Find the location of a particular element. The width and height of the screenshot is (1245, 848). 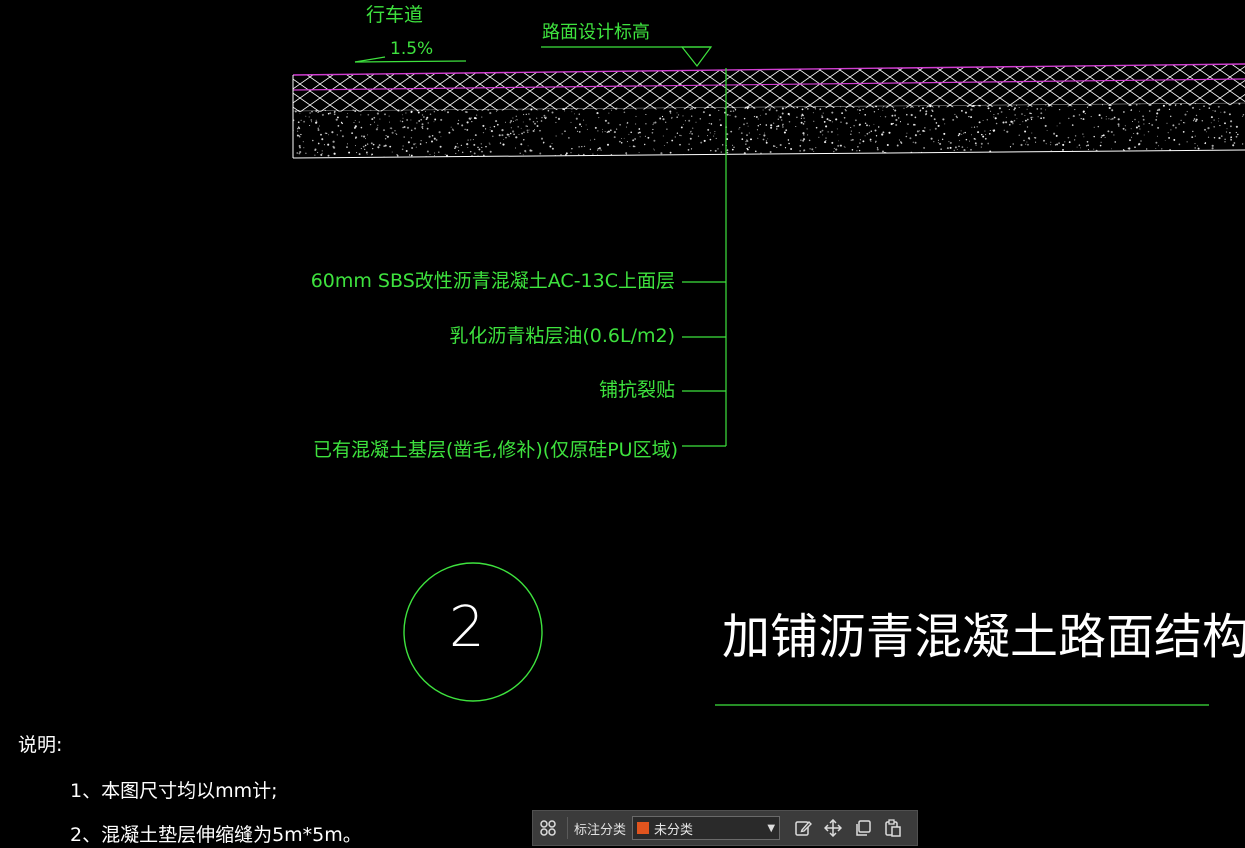

move-icon is located at coordinates (833, 828).